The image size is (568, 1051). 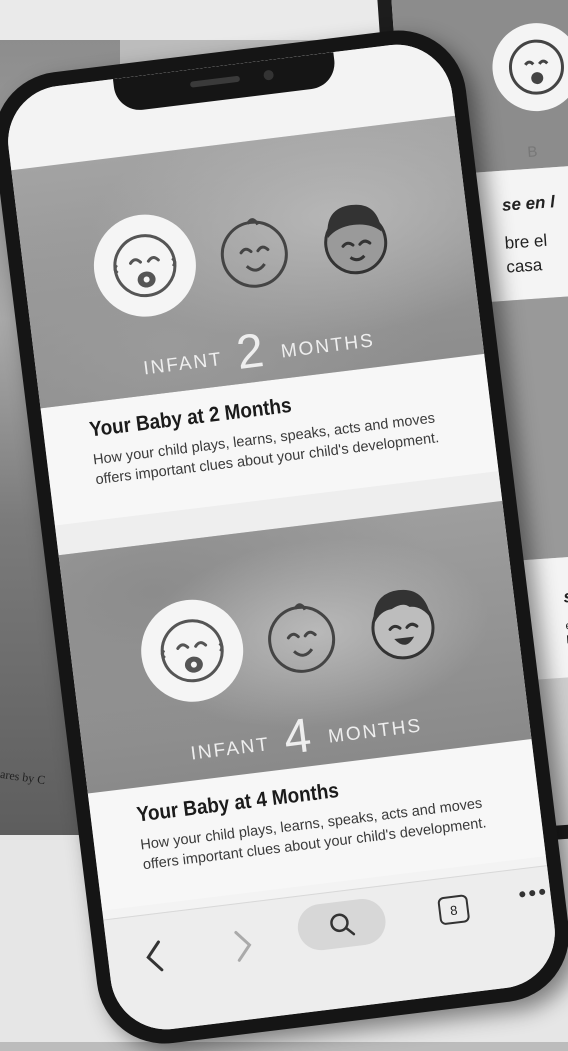 What do you see at coordinates (403, 625) in the screenshot?
I see `toddler-laughing-icon` at bounding box center [403, 625].